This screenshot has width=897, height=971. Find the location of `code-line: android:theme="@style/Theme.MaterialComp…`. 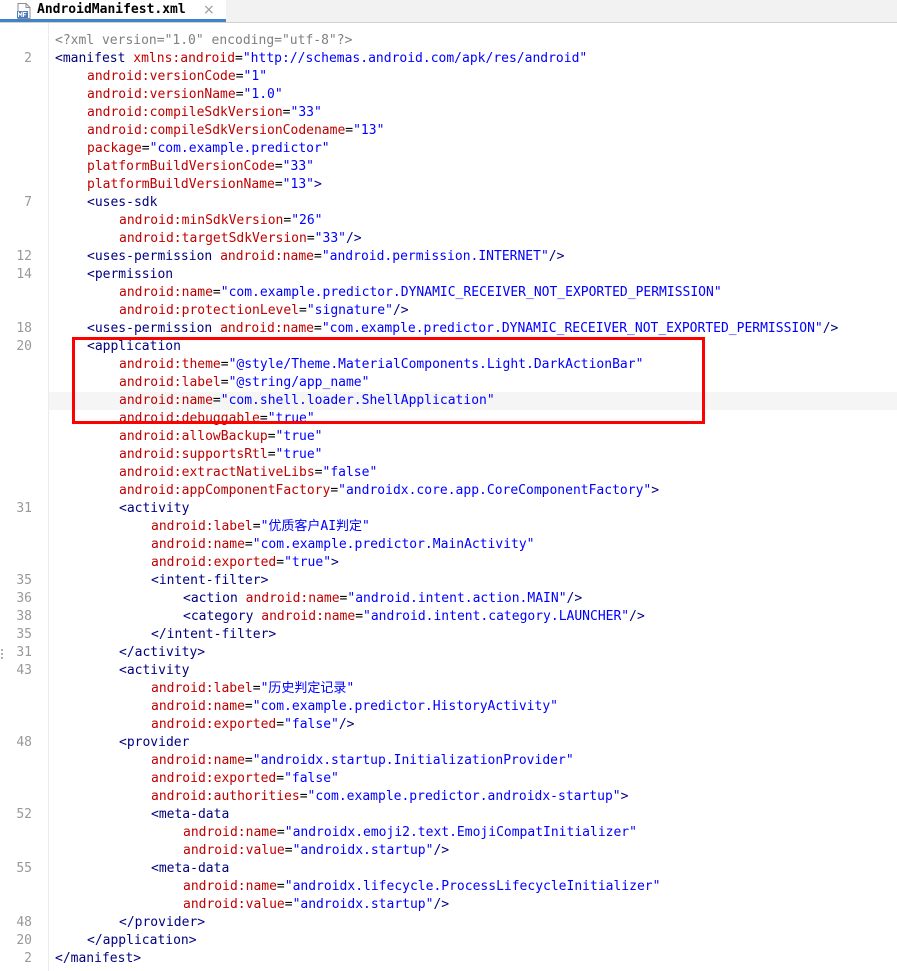

code-line: android:theme="@style/Theme.MaterialComp… is located at coordinates (473, 365).